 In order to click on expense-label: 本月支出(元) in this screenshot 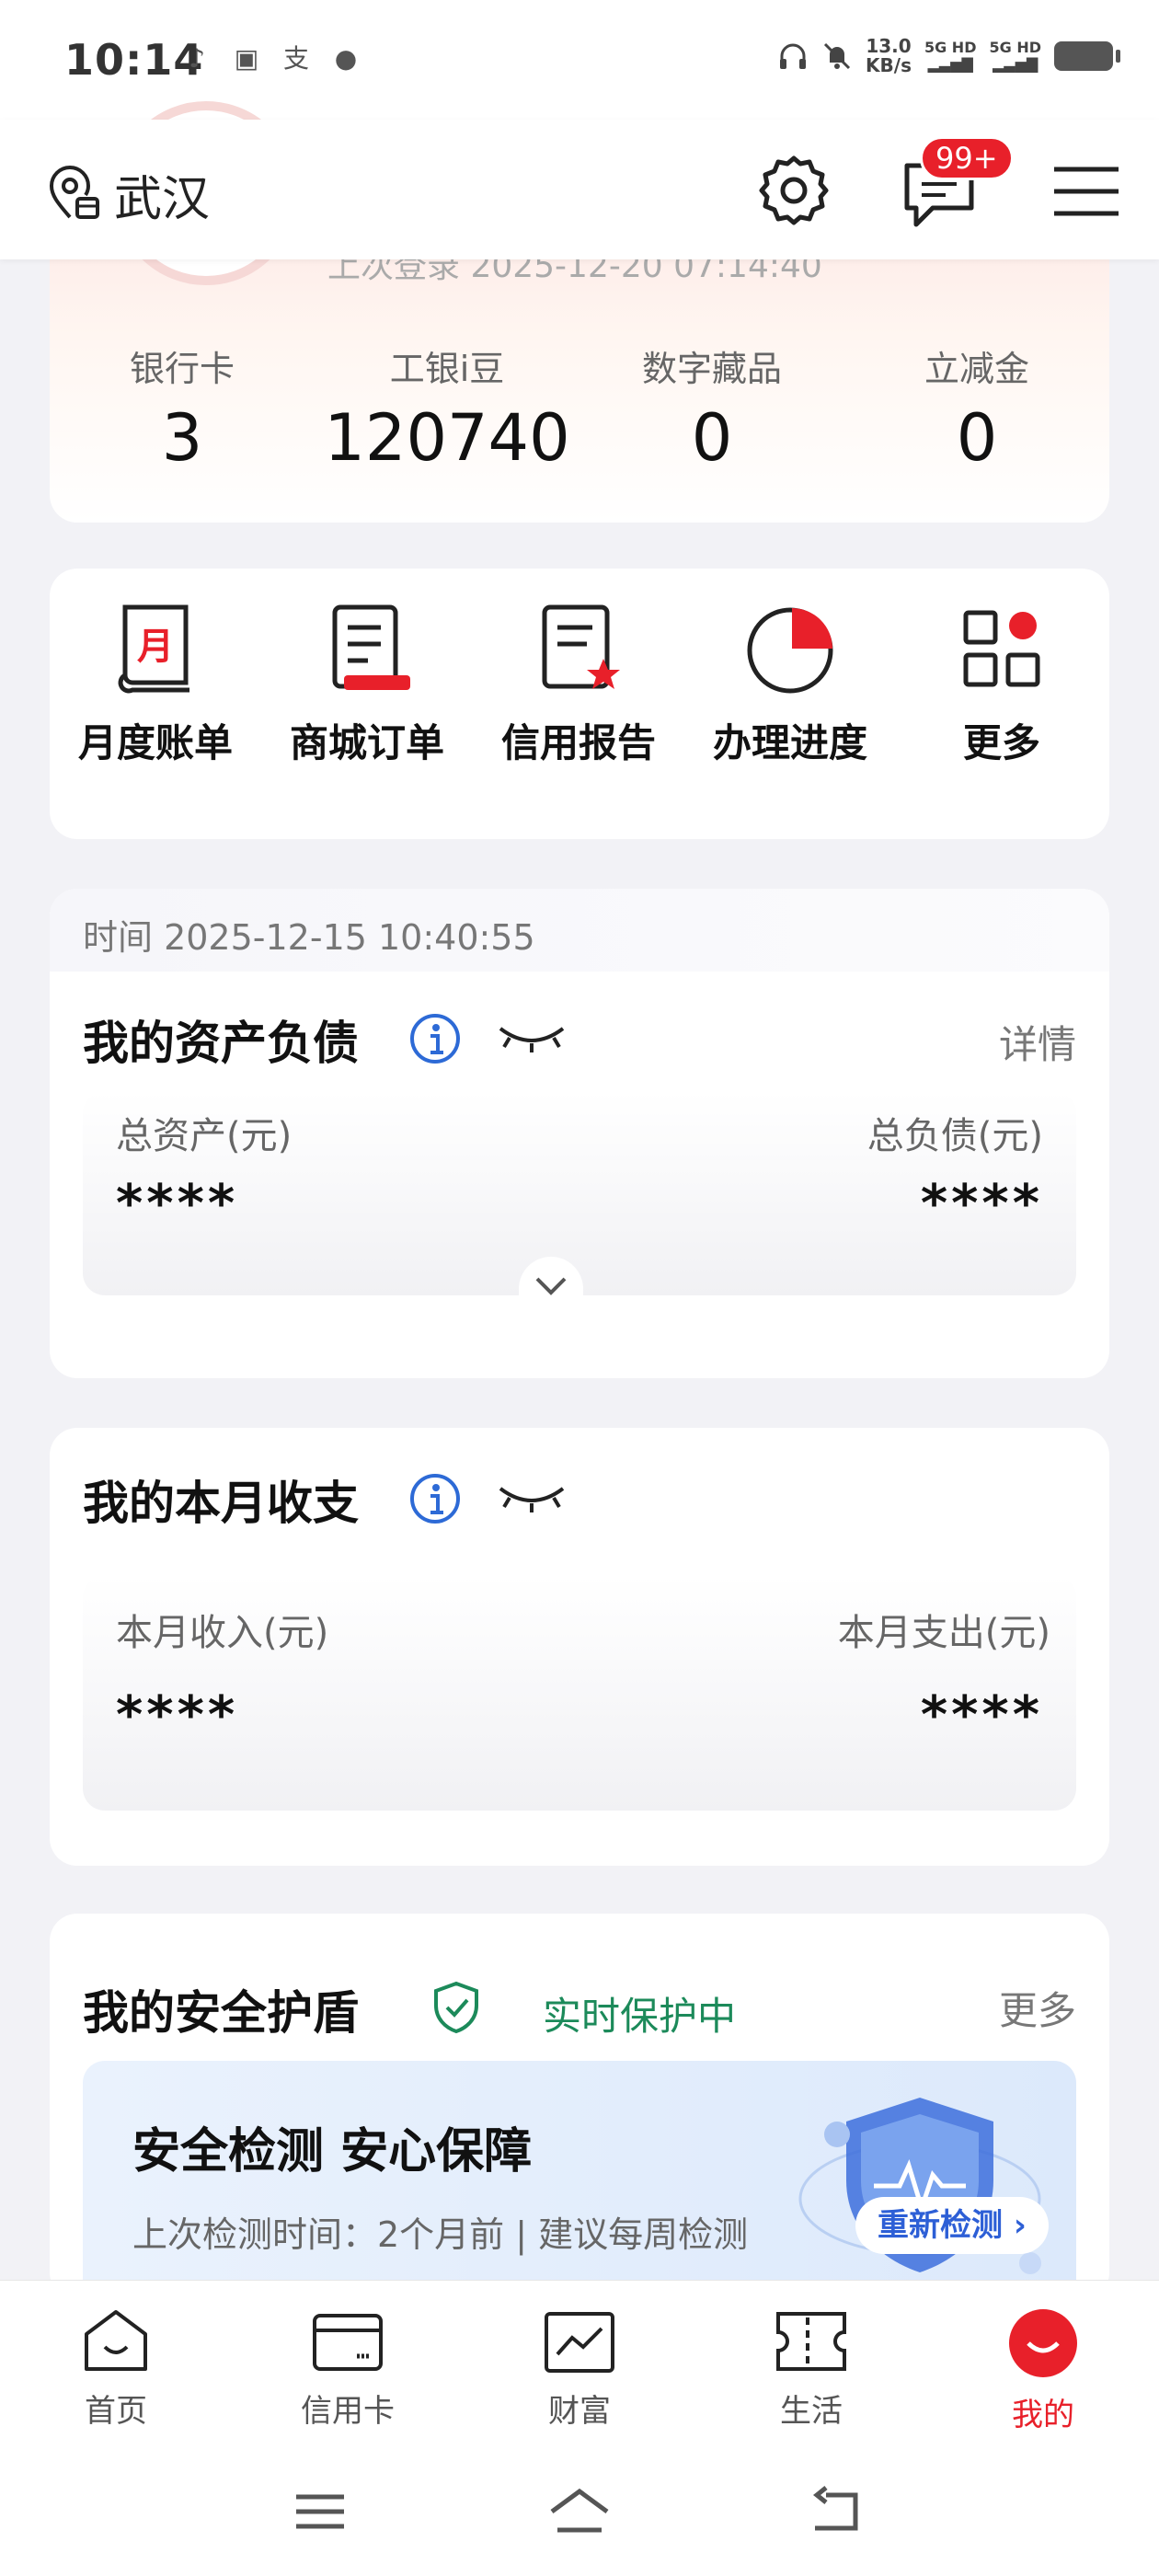, I will do `click(943, 1633)`.